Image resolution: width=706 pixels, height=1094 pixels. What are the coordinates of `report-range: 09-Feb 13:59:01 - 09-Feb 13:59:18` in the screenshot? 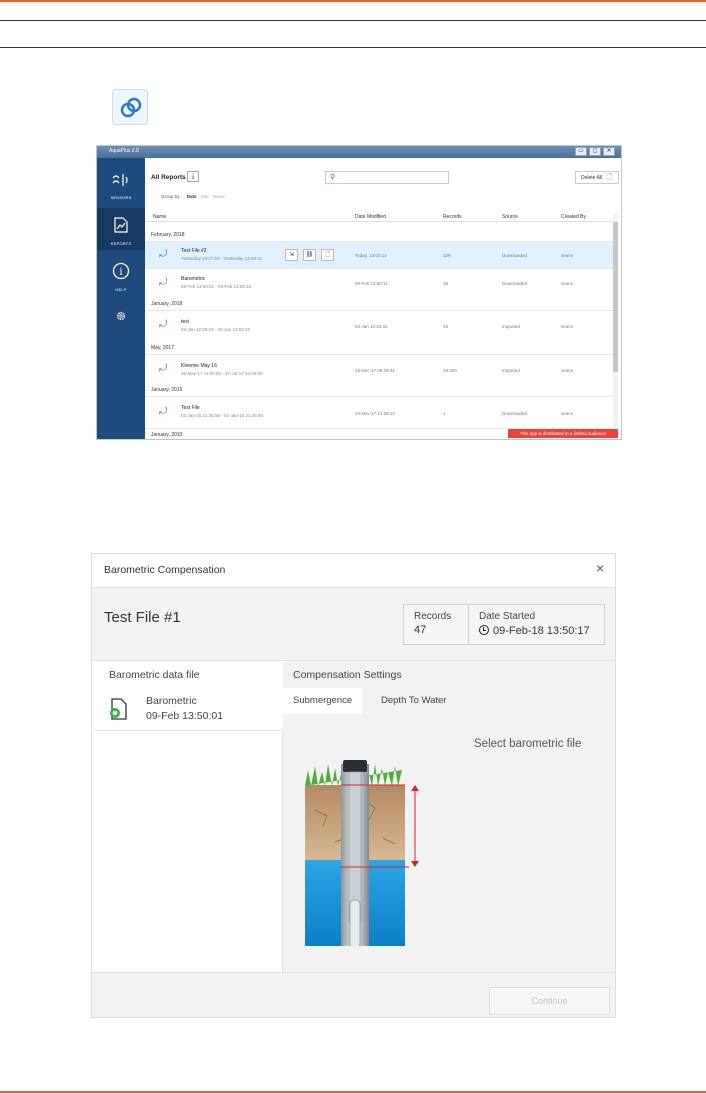 It's located at (216, 286).